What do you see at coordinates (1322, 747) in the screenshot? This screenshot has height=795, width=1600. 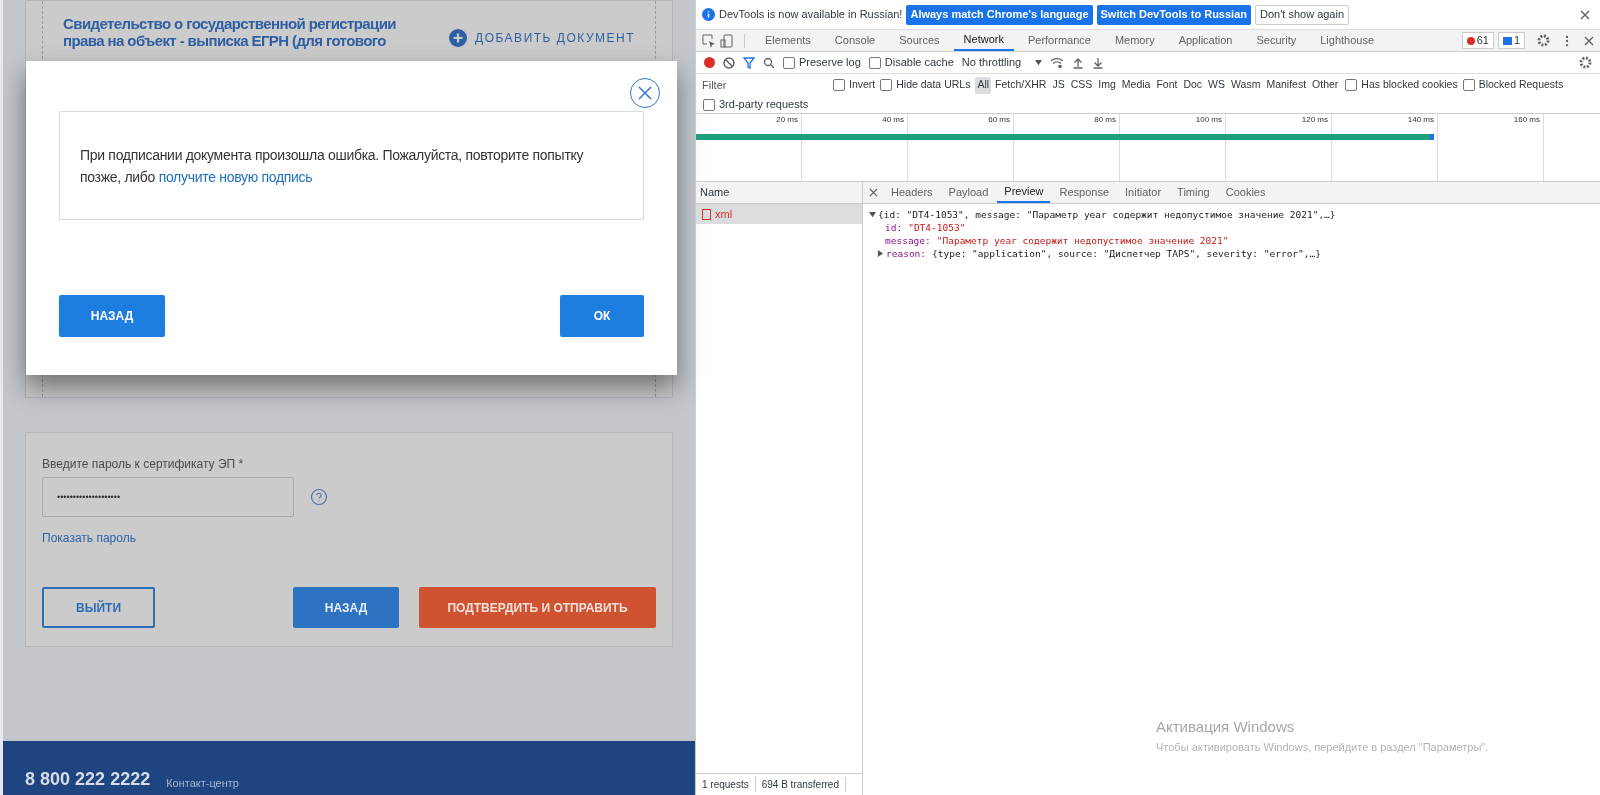 I see `activation-text: Чтобы активировать Windows, перейдите в раздел "Параметры".` at bounding box center [1322, 747].